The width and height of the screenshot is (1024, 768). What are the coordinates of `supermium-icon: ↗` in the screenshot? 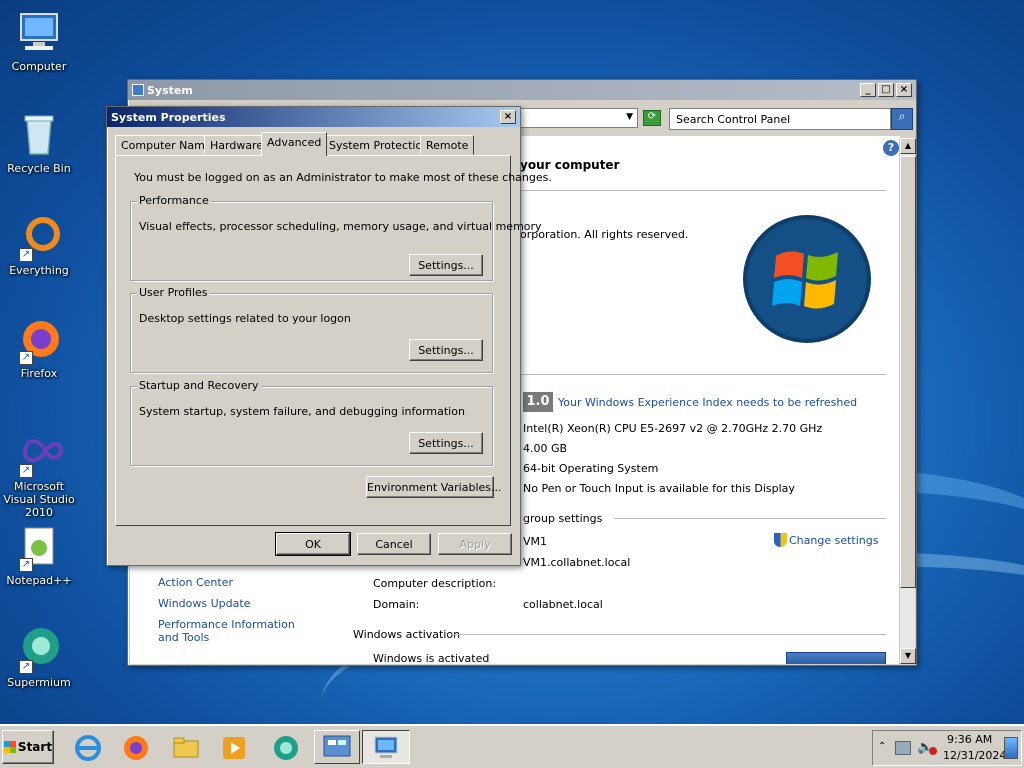 It's located at (39, 649).